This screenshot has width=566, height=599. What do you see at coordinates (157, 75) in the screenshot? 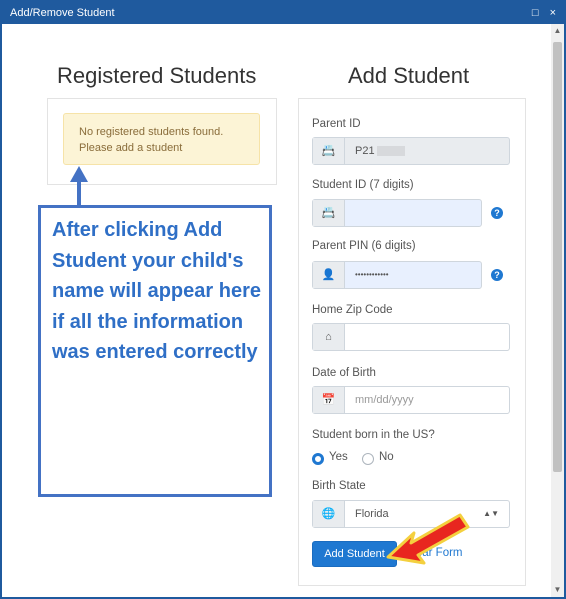
I see `registered-students-heading: Registered Students` at bounding box center [157, 75].